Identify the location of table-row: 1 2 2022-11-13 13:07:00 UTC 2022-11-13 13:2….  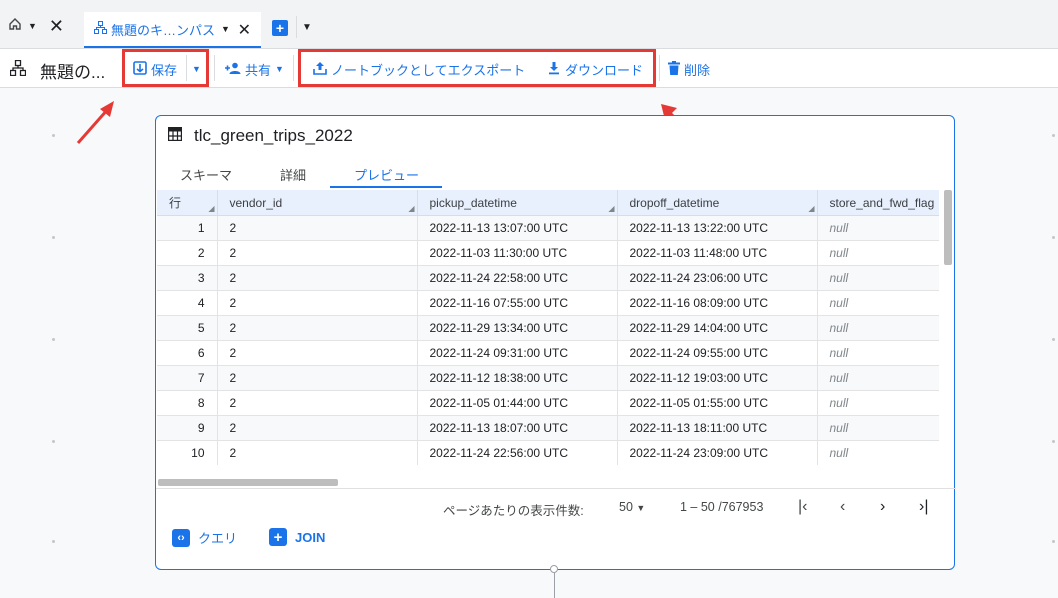
(548, 228).